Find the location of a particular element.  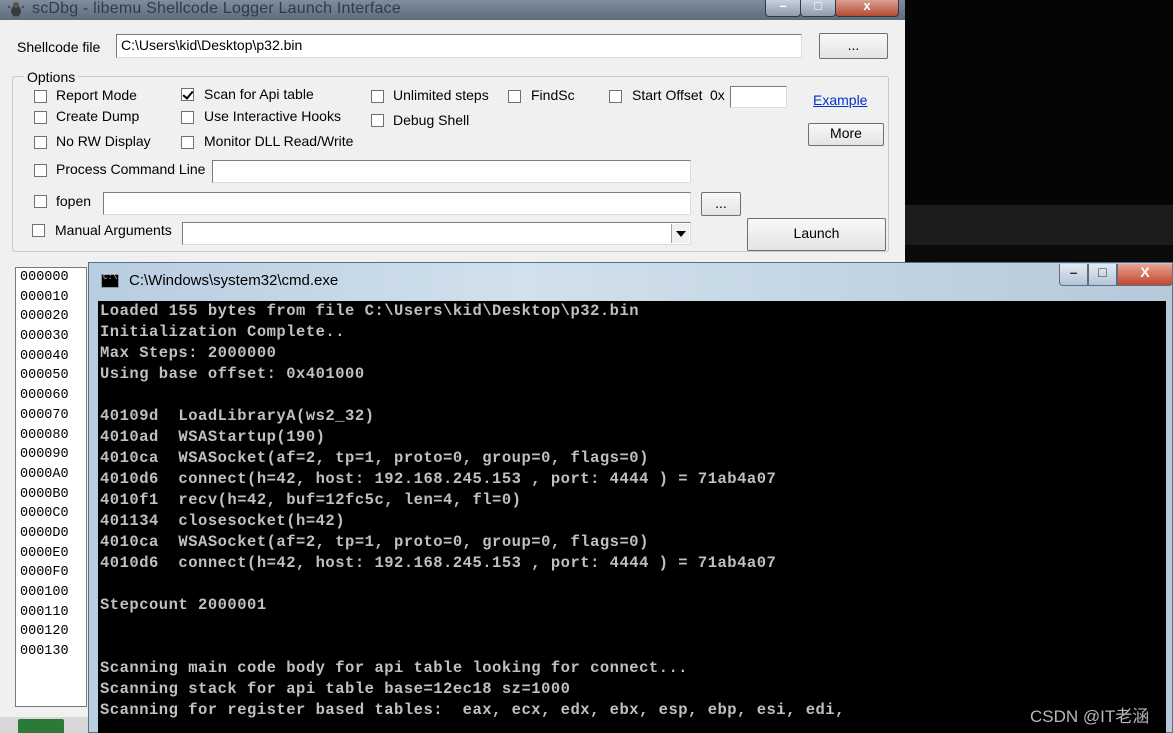

list-item: 0000C0 is located at coordinates (51, 514).